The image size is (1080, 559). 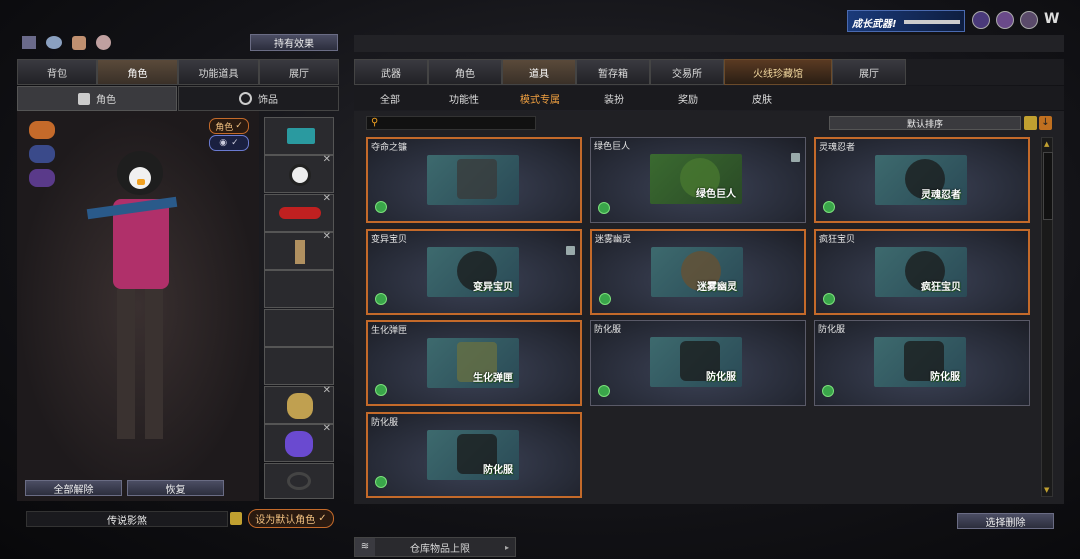 What do you see at coordinates (389, 240) in the screenshot?
I see `item-name: 变异宝贝` at bounding box center [389, 240].